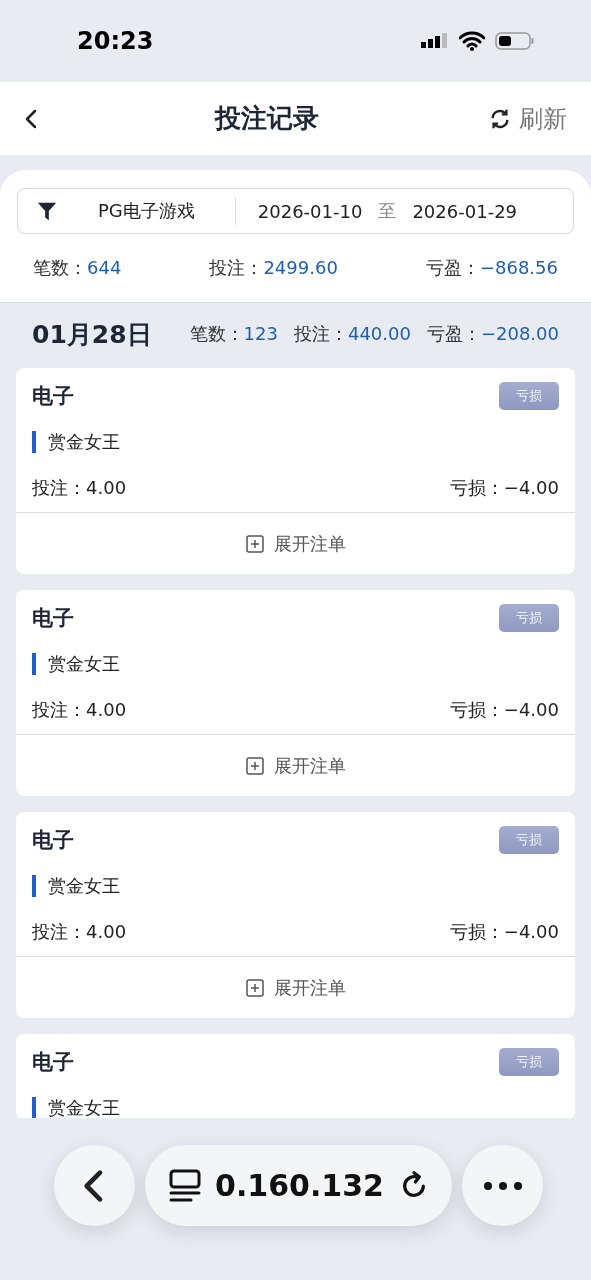 The image size is (591, 1280). What do you see at coordinates (266, 118) in the screenshot?
I see `page-title: 投注记录` at bounding box center [266, 118].